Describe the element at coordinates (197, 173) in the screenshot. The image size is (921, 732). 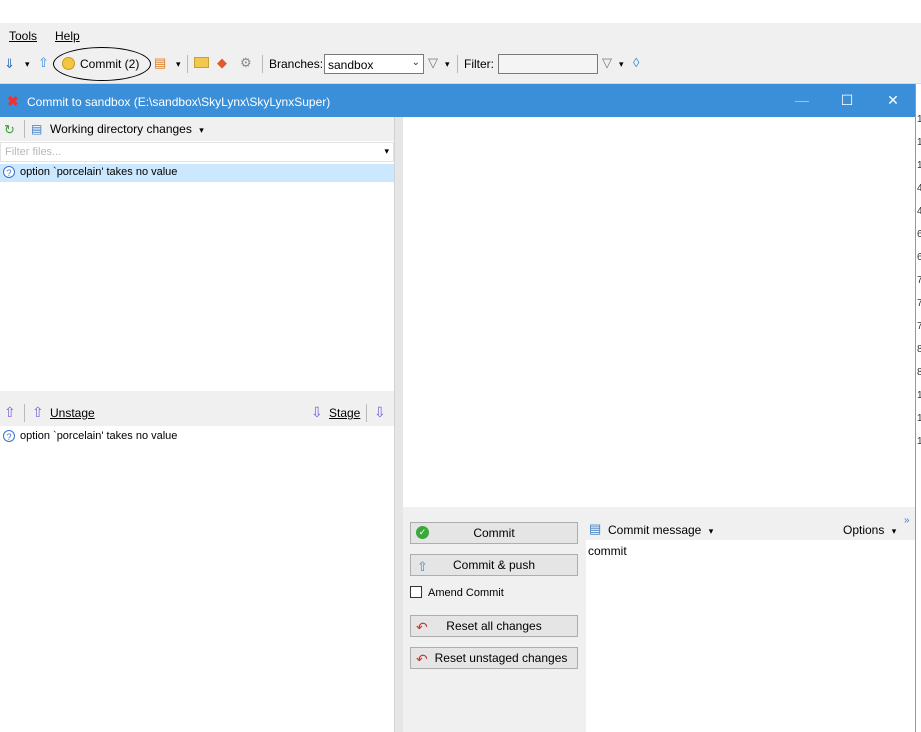
I see `unstaged-file-row: ? option `porcelain' takes no value` at that location.